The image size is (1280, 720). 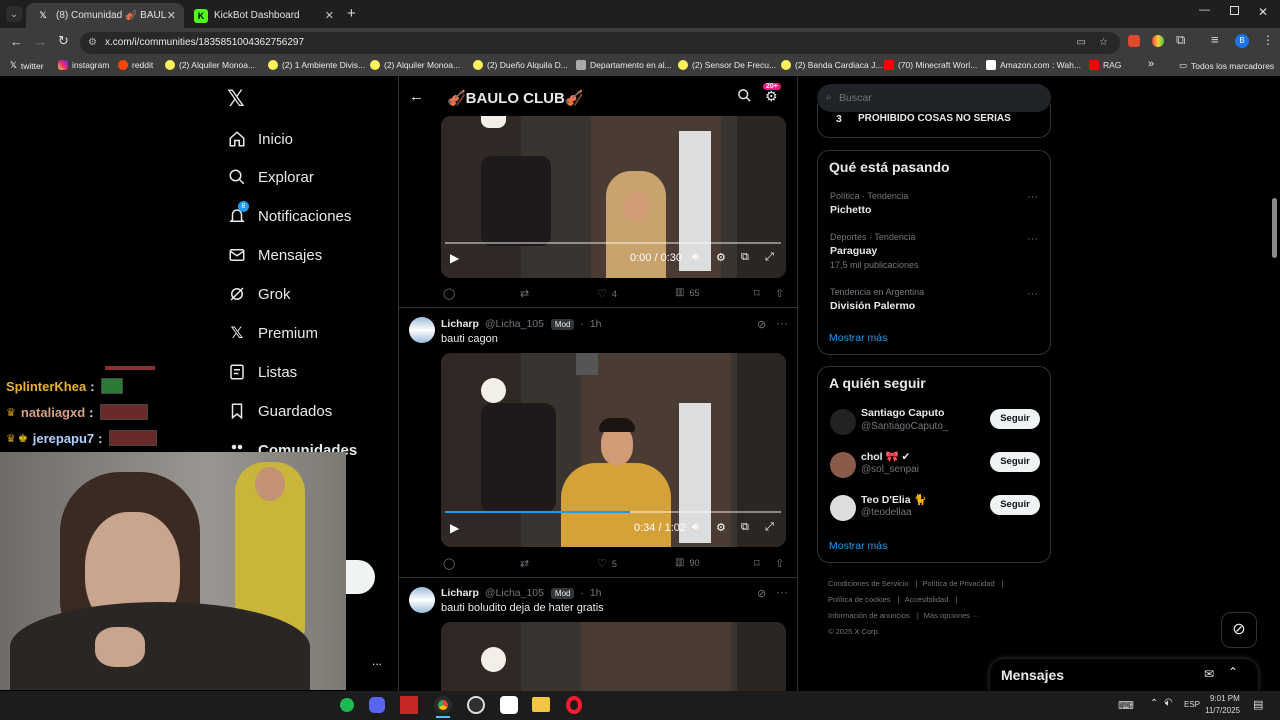 I want to click on language-indicator: ESP, so click(x=1192, y=704).